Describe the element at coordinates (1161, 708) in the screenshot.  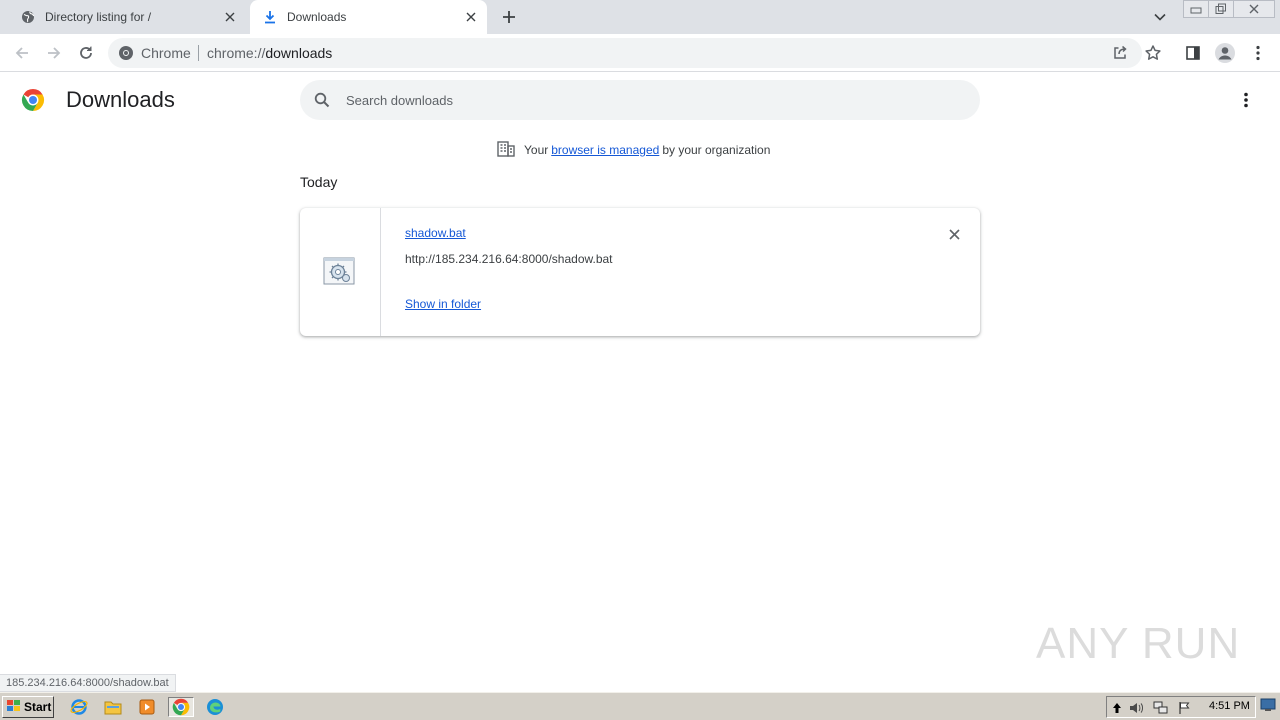
I see `network-icon` at that location.